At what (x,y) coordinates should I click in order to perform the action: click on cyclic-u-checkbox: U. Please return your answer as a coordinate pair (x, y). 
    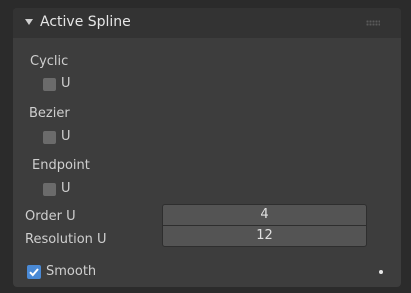
    Looking at the image, I should click on (62, 84).